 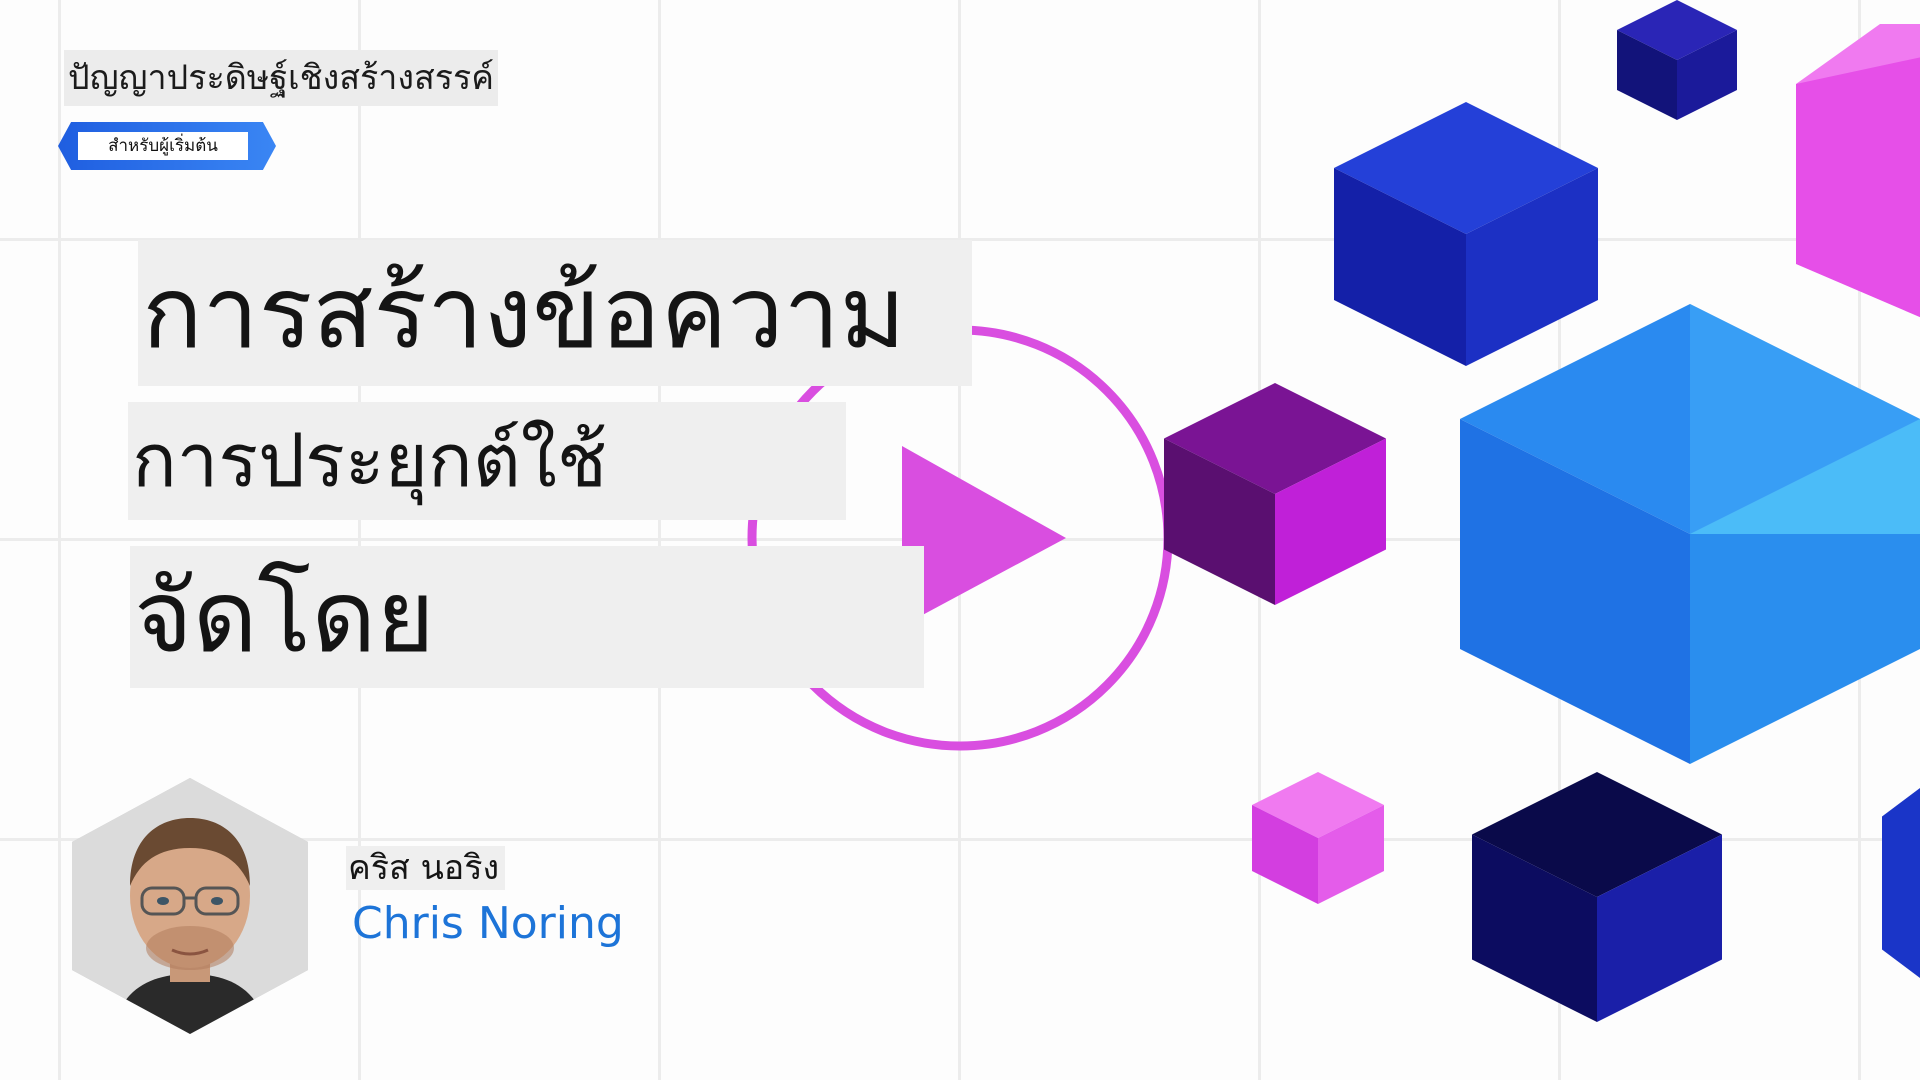 I want to click on cube-blue-large, so click(x=1690, y=534).